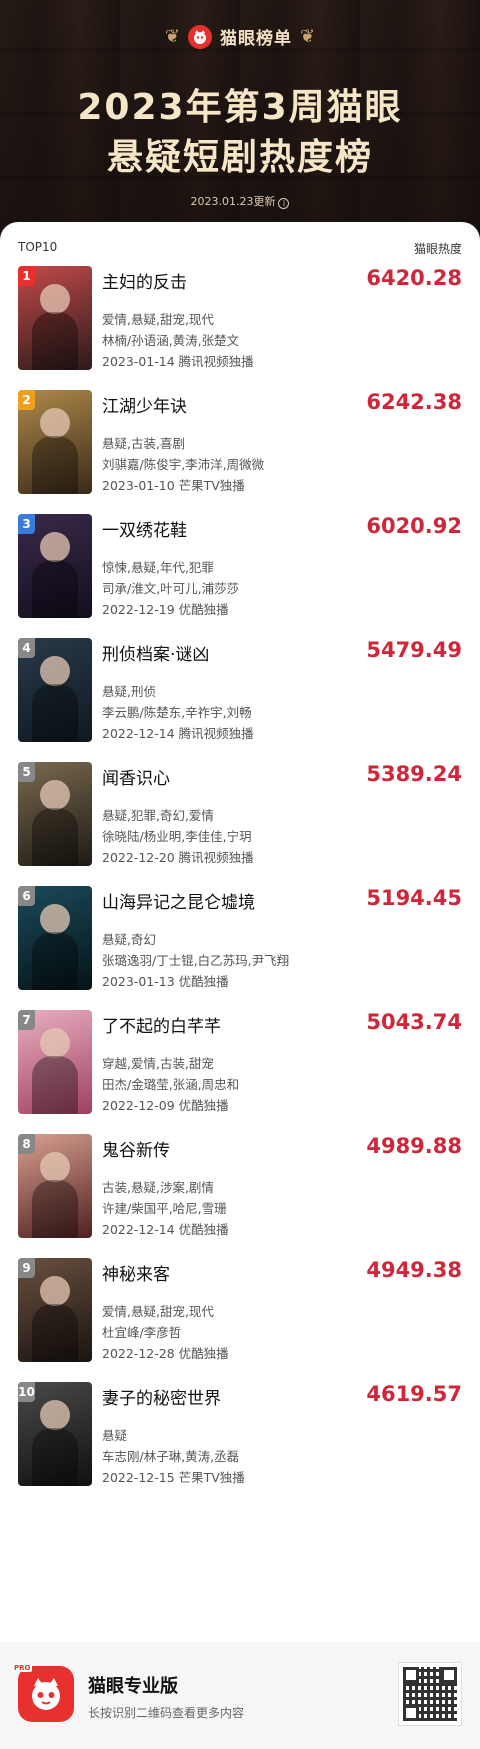 Image resolution: width=480 pixels, height=1749 pixels. What do you see at coordinates (165, 1353) in the screenshot?
I see `release-date-platform: 2022-12-28 优酷独播` at bounding box center [165, 1353].